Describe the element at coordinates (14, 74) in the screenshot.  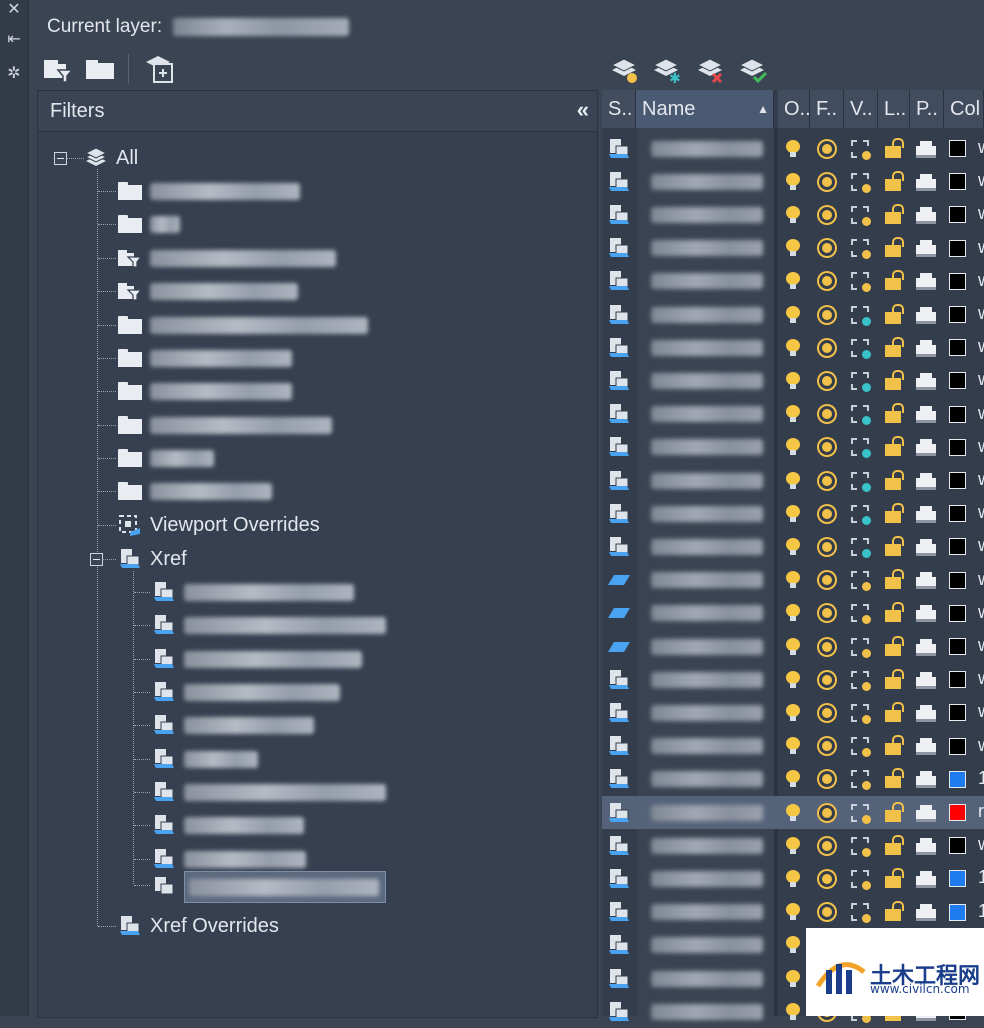
I see `settings-icon: ✲` at that location.